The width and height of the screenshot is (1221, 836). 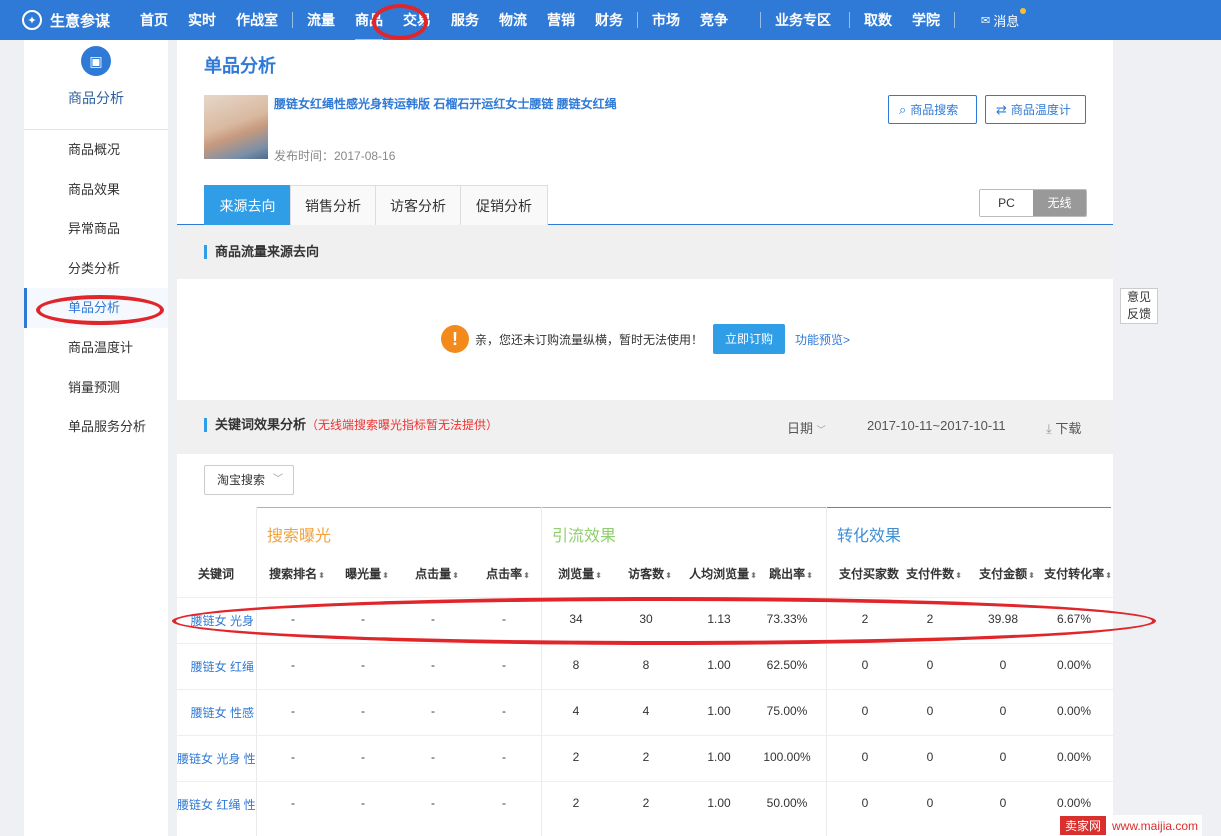 I want to click on sidebar-item-overview: 商品概况, so click(x=96, y=150).